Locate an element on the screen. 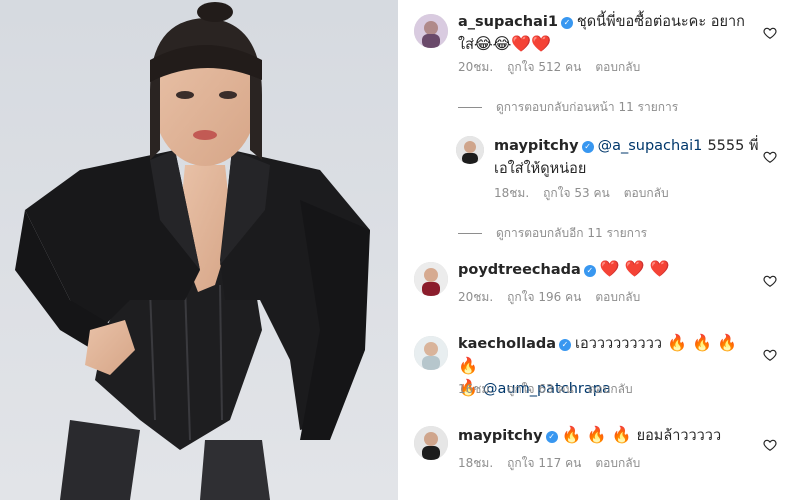 The image size is (800, 500). view-replies-label: ดูการตอบกลับก่อนหน้า 11 รายการ is located at coordinates (587, 107).